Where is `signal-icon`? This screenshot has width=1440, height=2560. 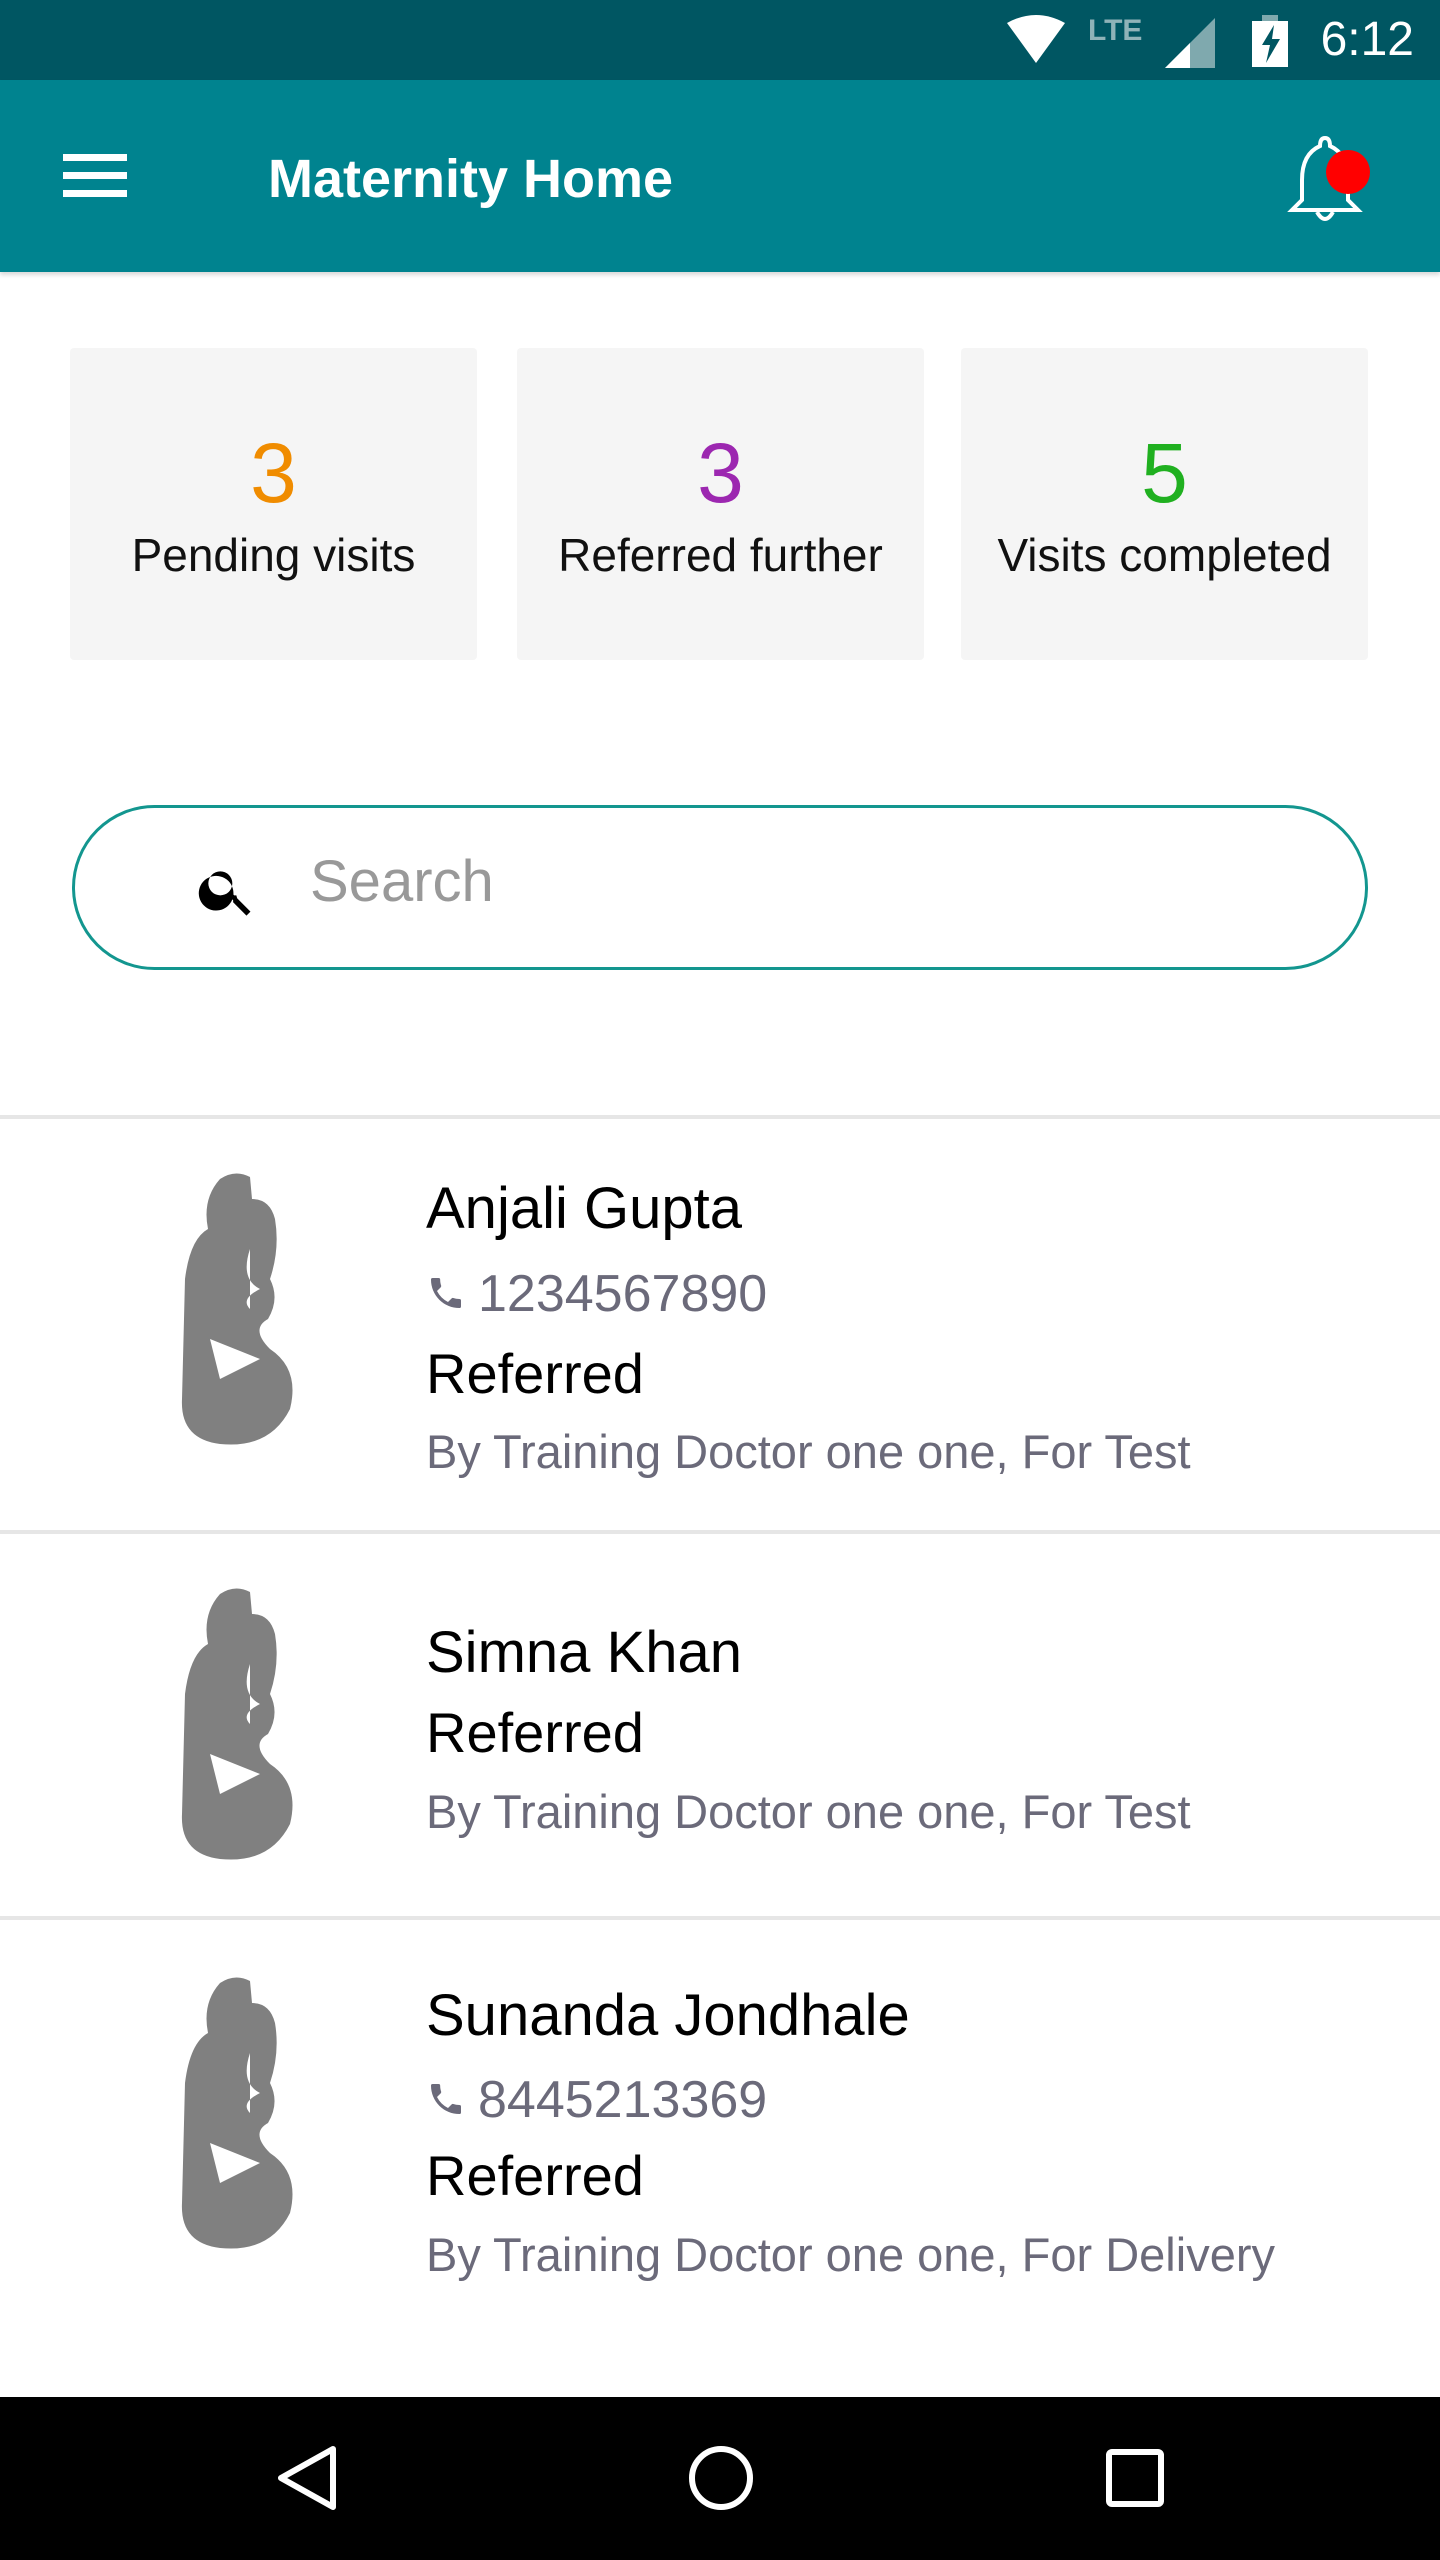
signal-icon is located at coordinates (1190, 43).